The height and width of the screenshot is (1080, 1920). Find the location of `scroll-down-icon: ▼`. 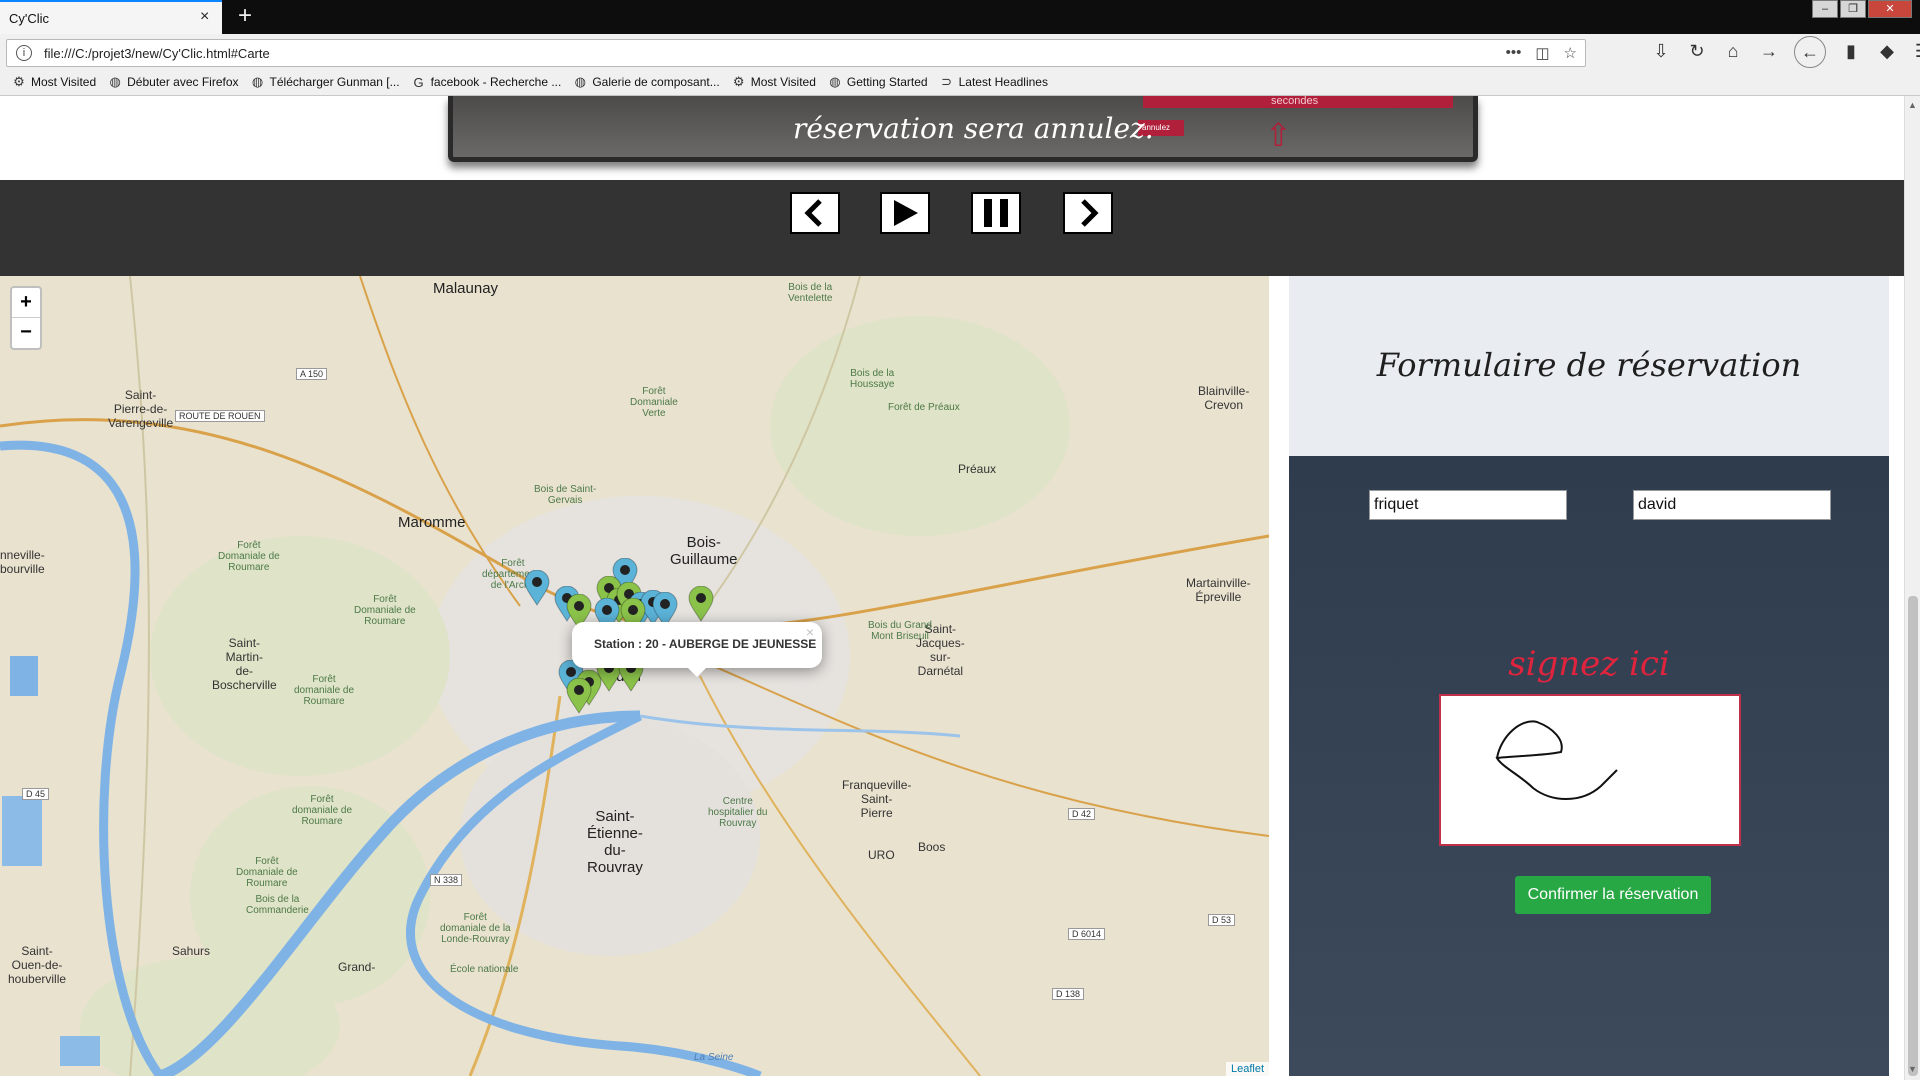

scroll-down-icon: ▼ is located at coordinates (1912, 1069).